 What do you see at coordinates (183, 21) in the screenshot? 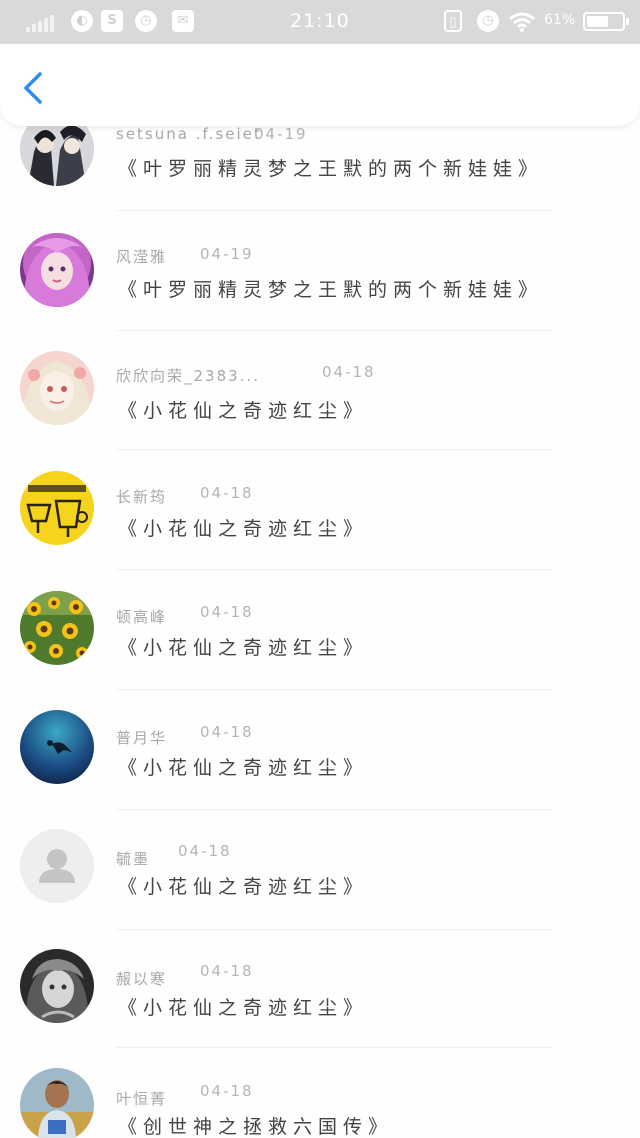
I see `mail-icon: ✉` at bounding box center [183, 21].